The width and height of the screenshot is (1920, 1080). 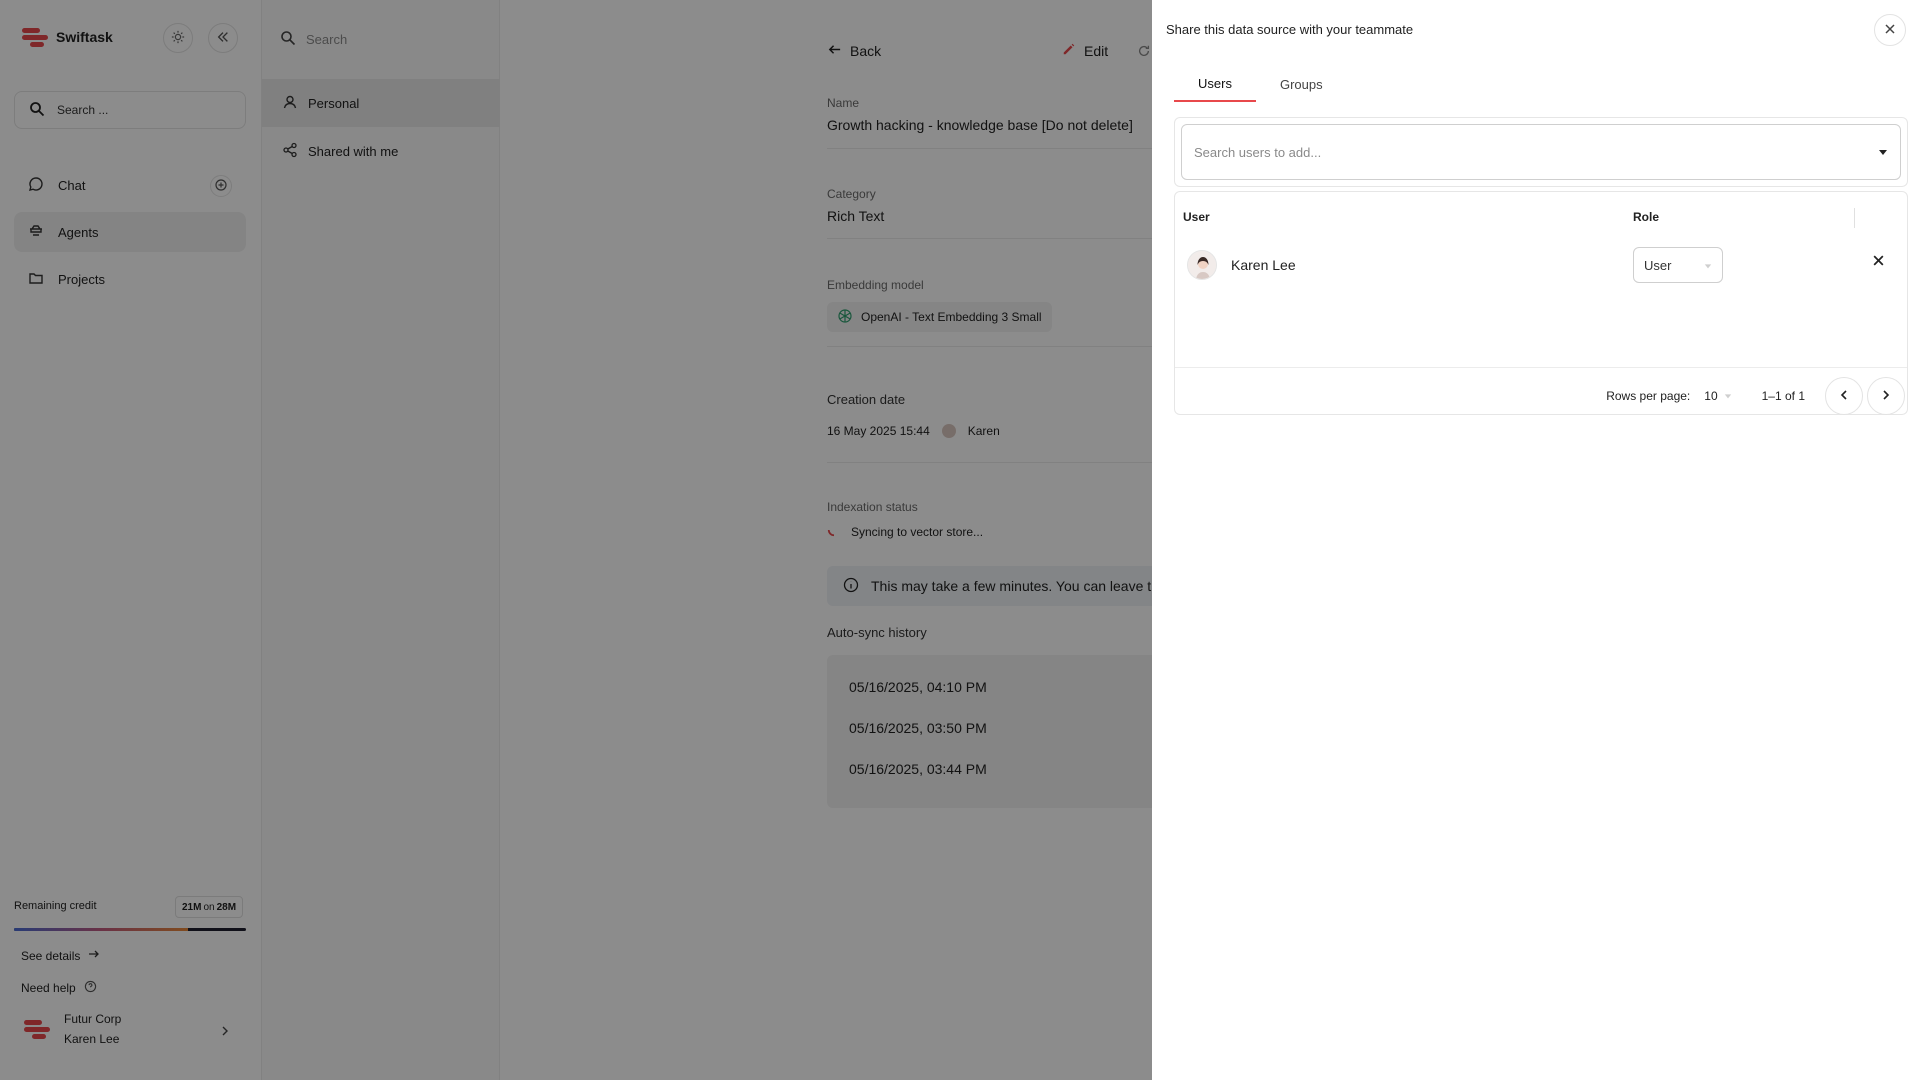 What do you see at coordinates (1648, 396) in the screenshot?
I see `rows-per-page-label: Rows per page:` at bounding box center [1648, 396].